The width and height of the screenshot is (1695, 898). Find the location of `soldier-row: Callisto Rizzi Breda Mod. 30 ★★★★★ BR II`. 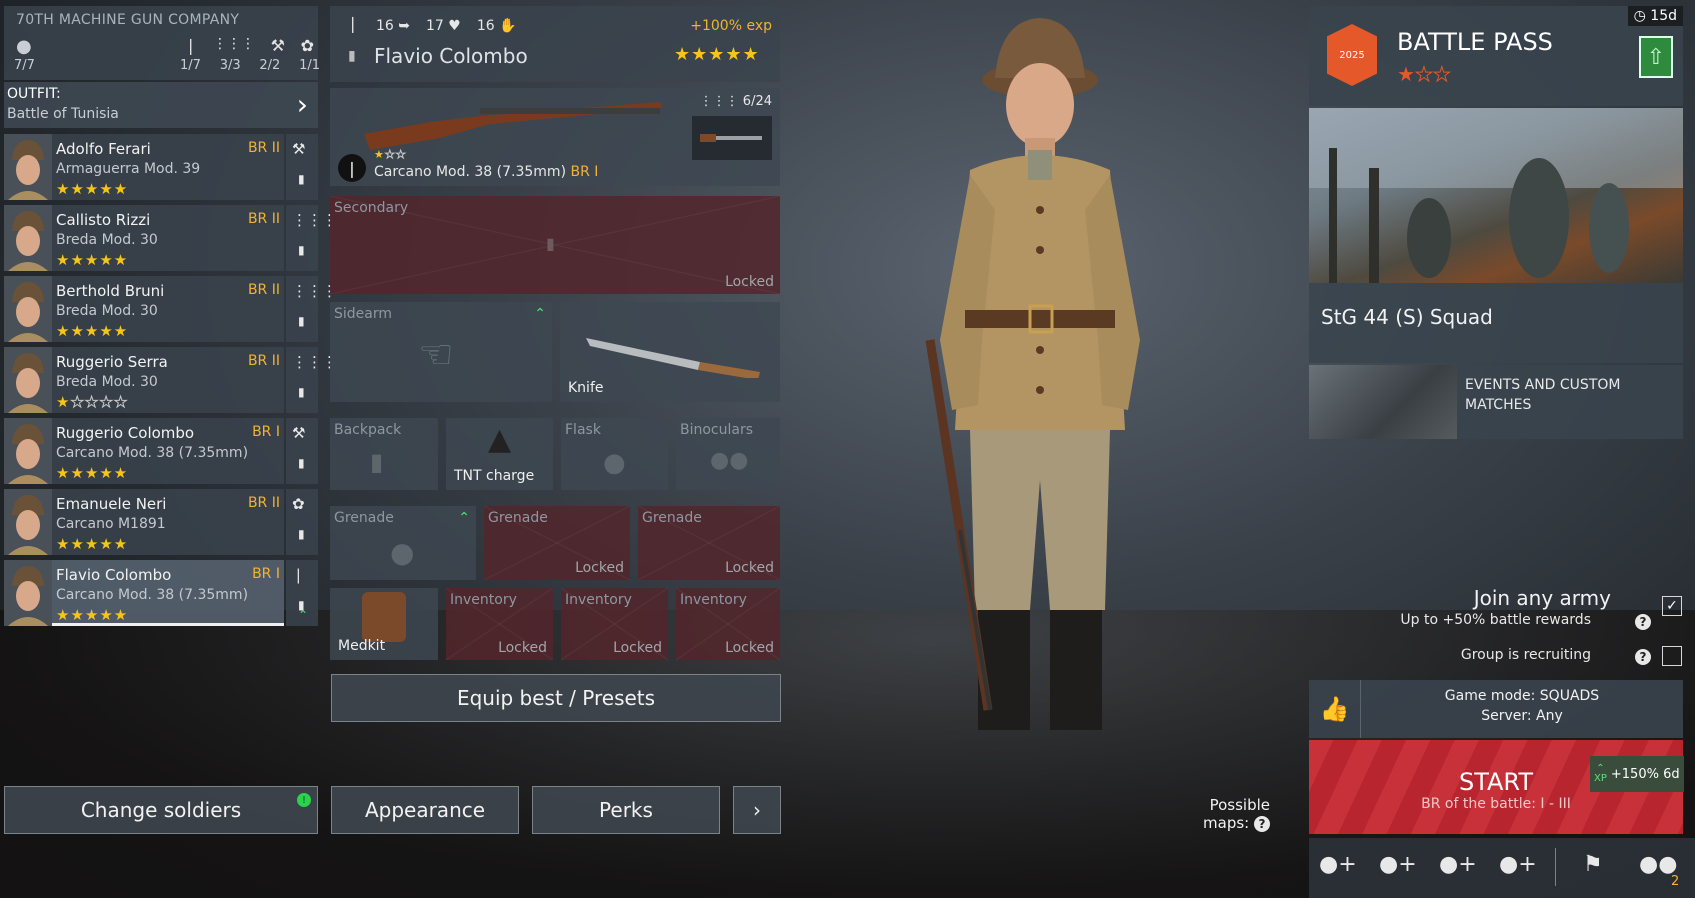

soldier-row: Callisto Rizzi Breda Mod. 30 ★★★★★ BR II is located at coordinates (144, 238).